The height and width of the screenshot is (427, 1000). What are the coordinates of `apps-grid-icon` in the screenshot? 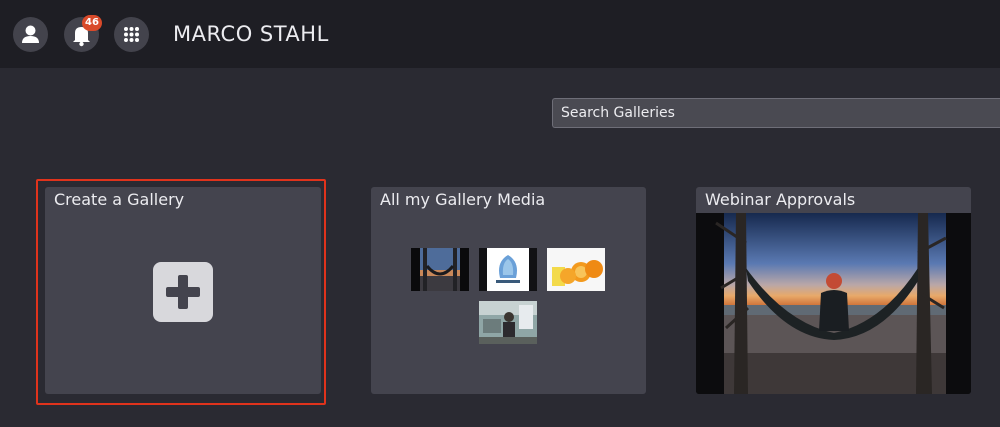 It's located at (131, 34).